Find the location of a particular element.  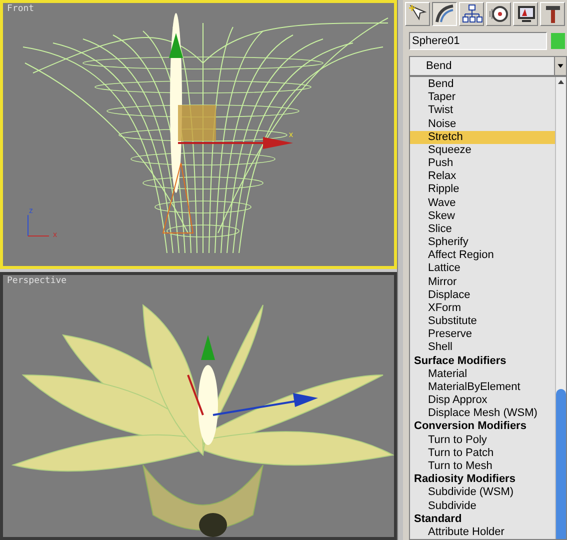

motion-tab is located at coordinates (498, 14).